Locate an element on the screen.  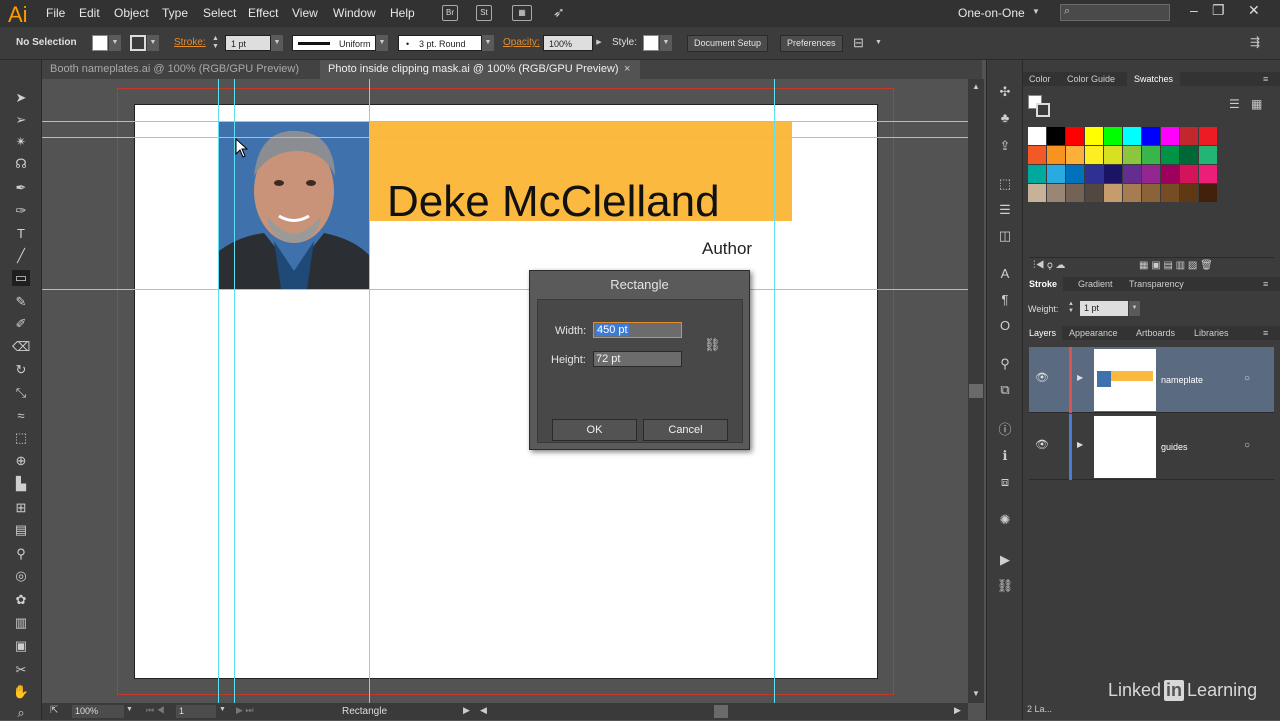
links-icon: ⧈ is located at coordinates (1005, 482).